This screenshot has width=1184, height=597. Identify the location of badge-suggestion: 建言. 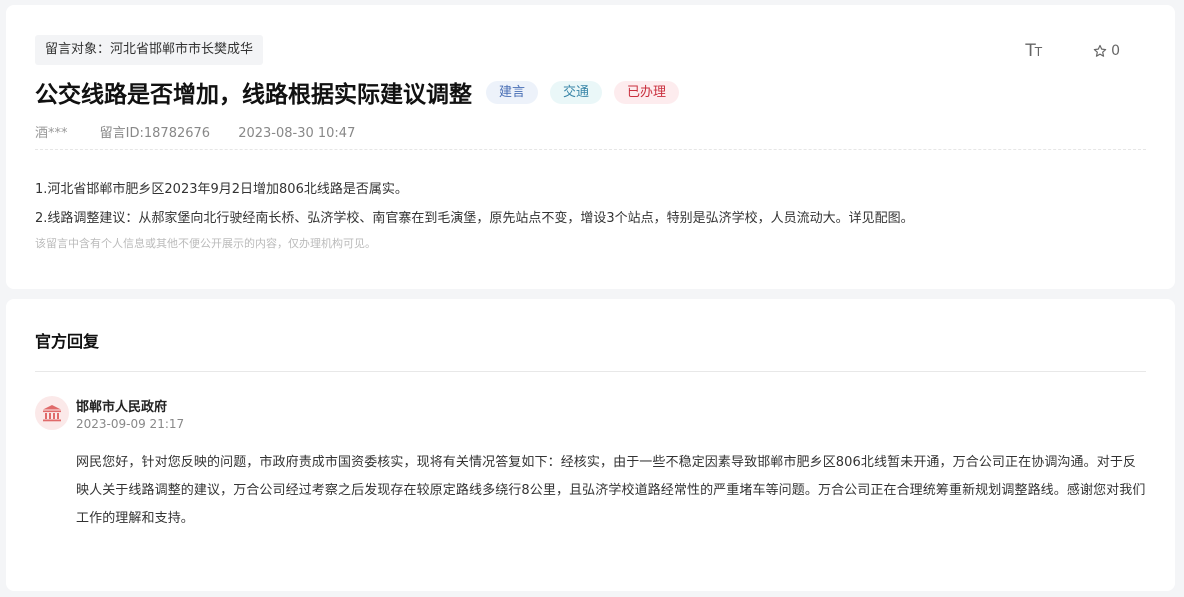
(512, 92).